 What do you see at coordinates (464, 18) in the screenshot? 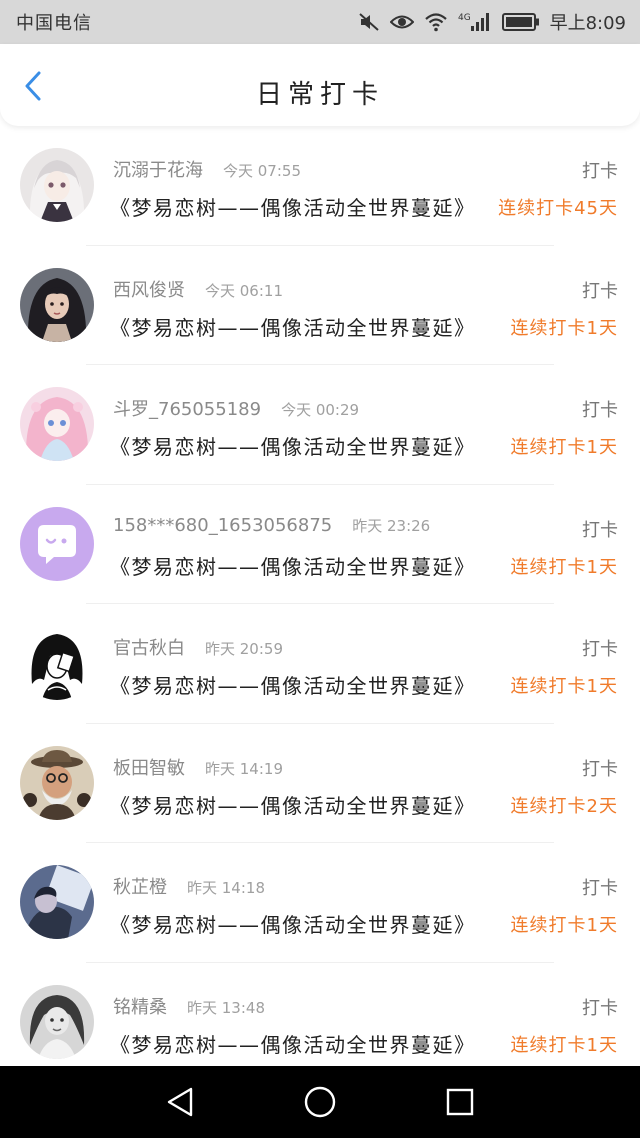
I see `network-type-label: 4G` at bounding box center [464, 18].